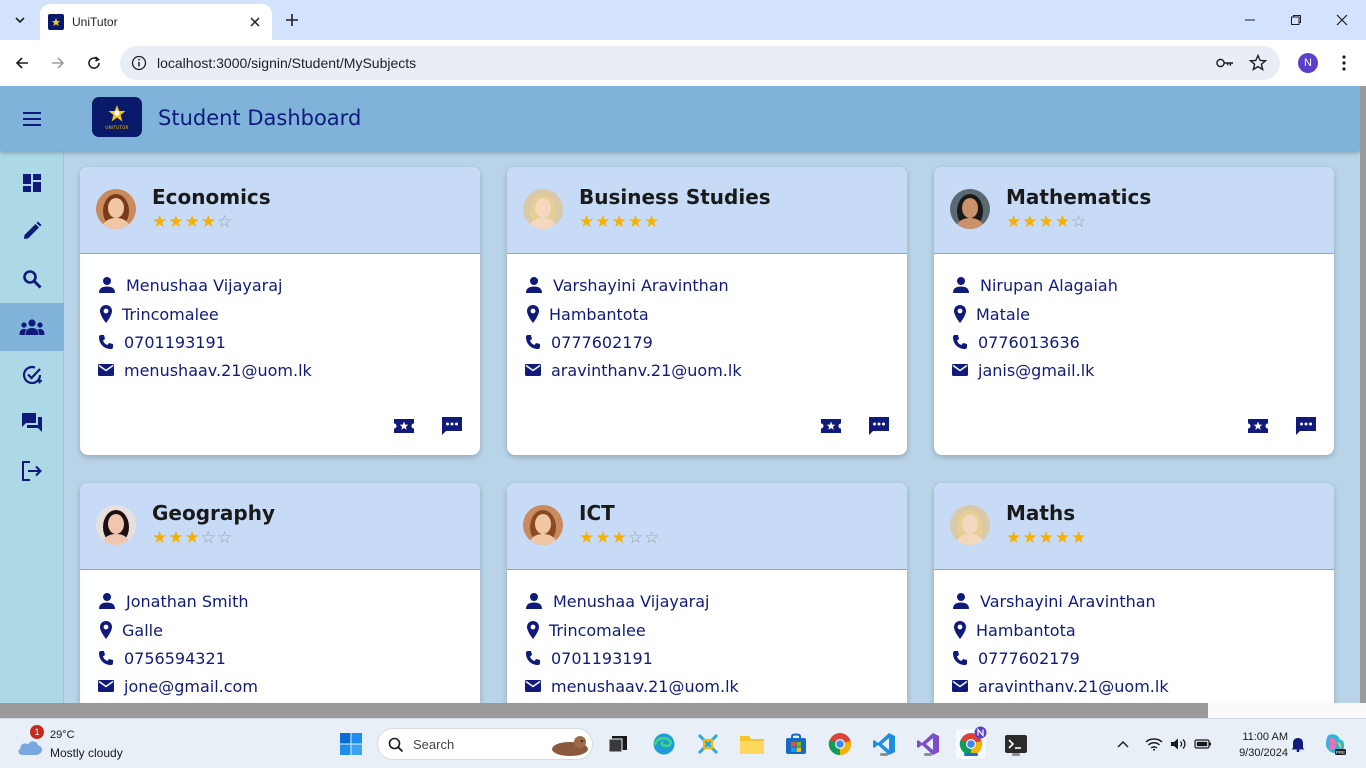  I want to click on battery-status, so click(1203, 744).